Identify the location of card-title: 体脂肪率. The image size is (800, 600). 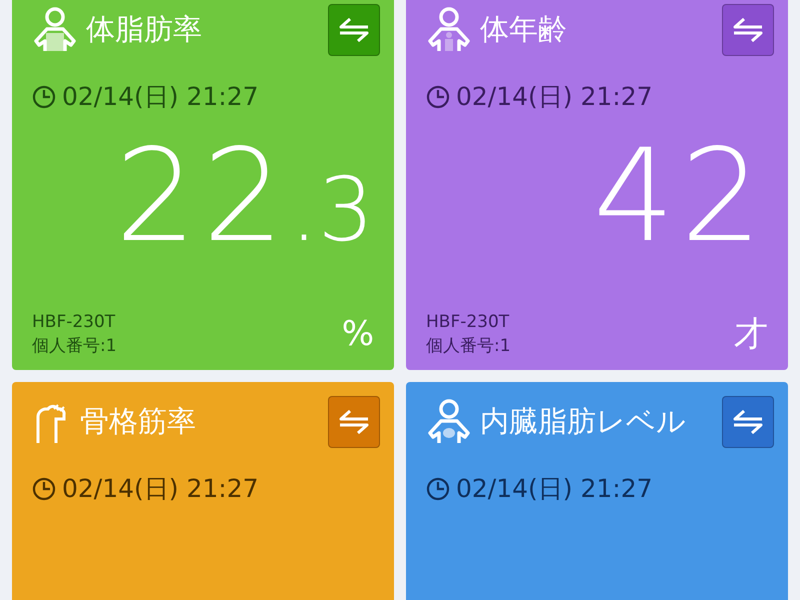
(144, 29).